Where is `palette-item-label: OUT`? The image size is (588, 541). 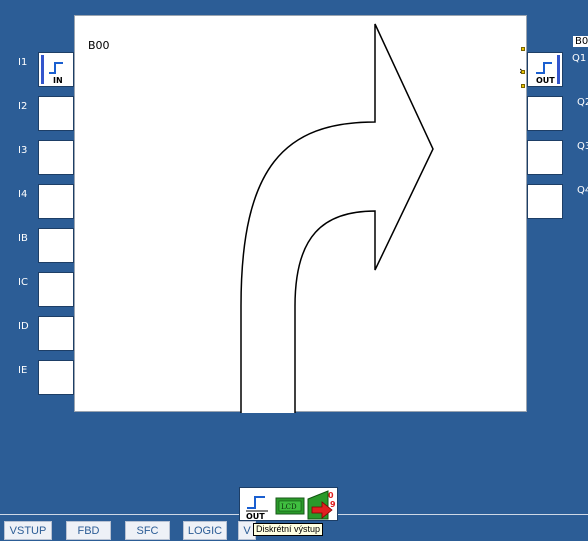
palette-item-label: OUT is located at coordinates (255, 516).